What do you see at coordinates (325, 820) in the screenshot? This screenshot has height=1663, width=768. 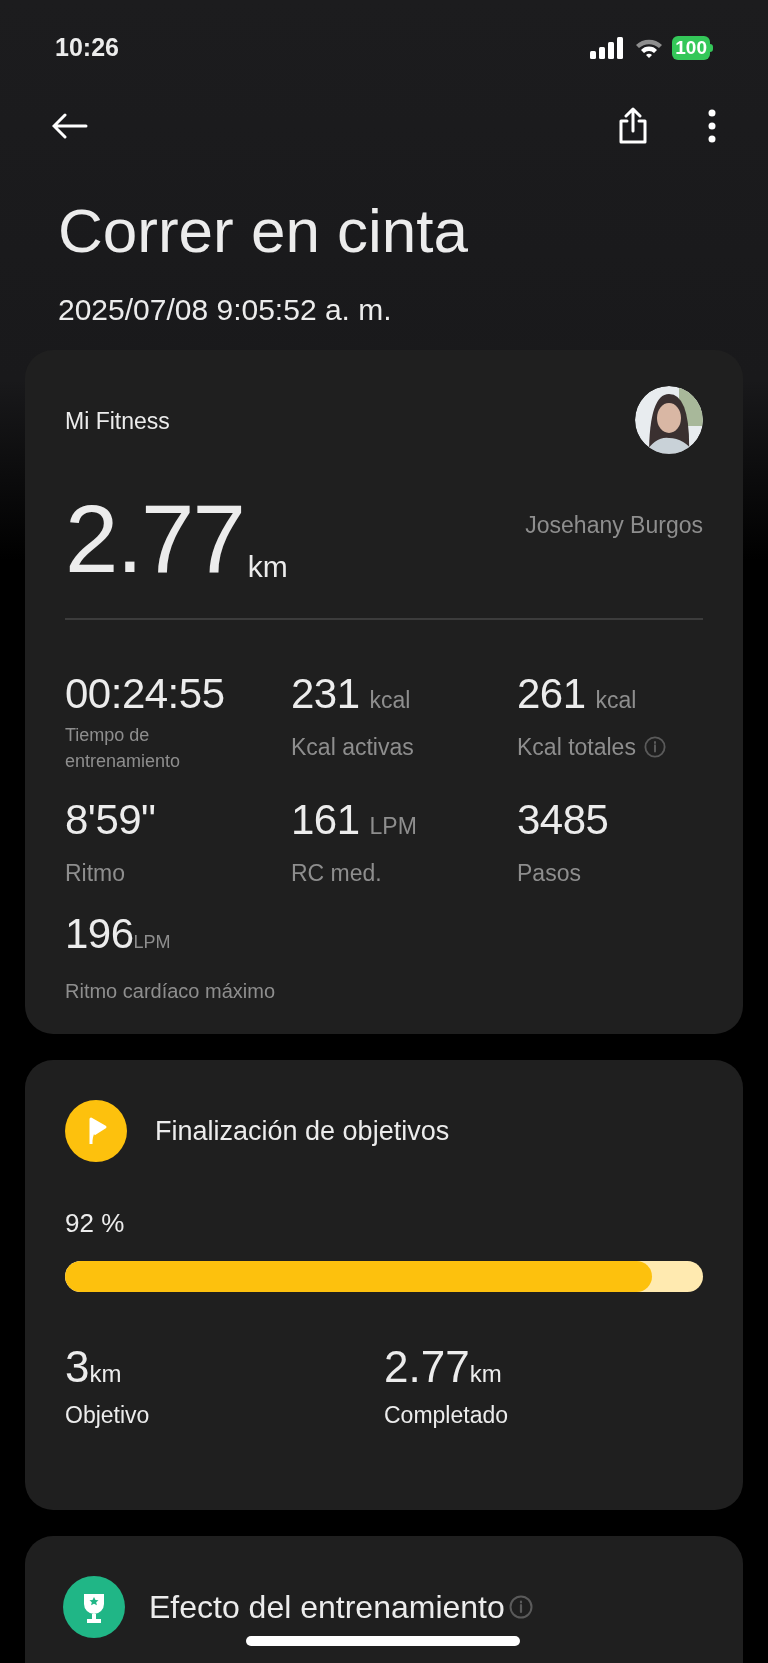 I see `stat-value: 161` at bounding box center [325, 820].